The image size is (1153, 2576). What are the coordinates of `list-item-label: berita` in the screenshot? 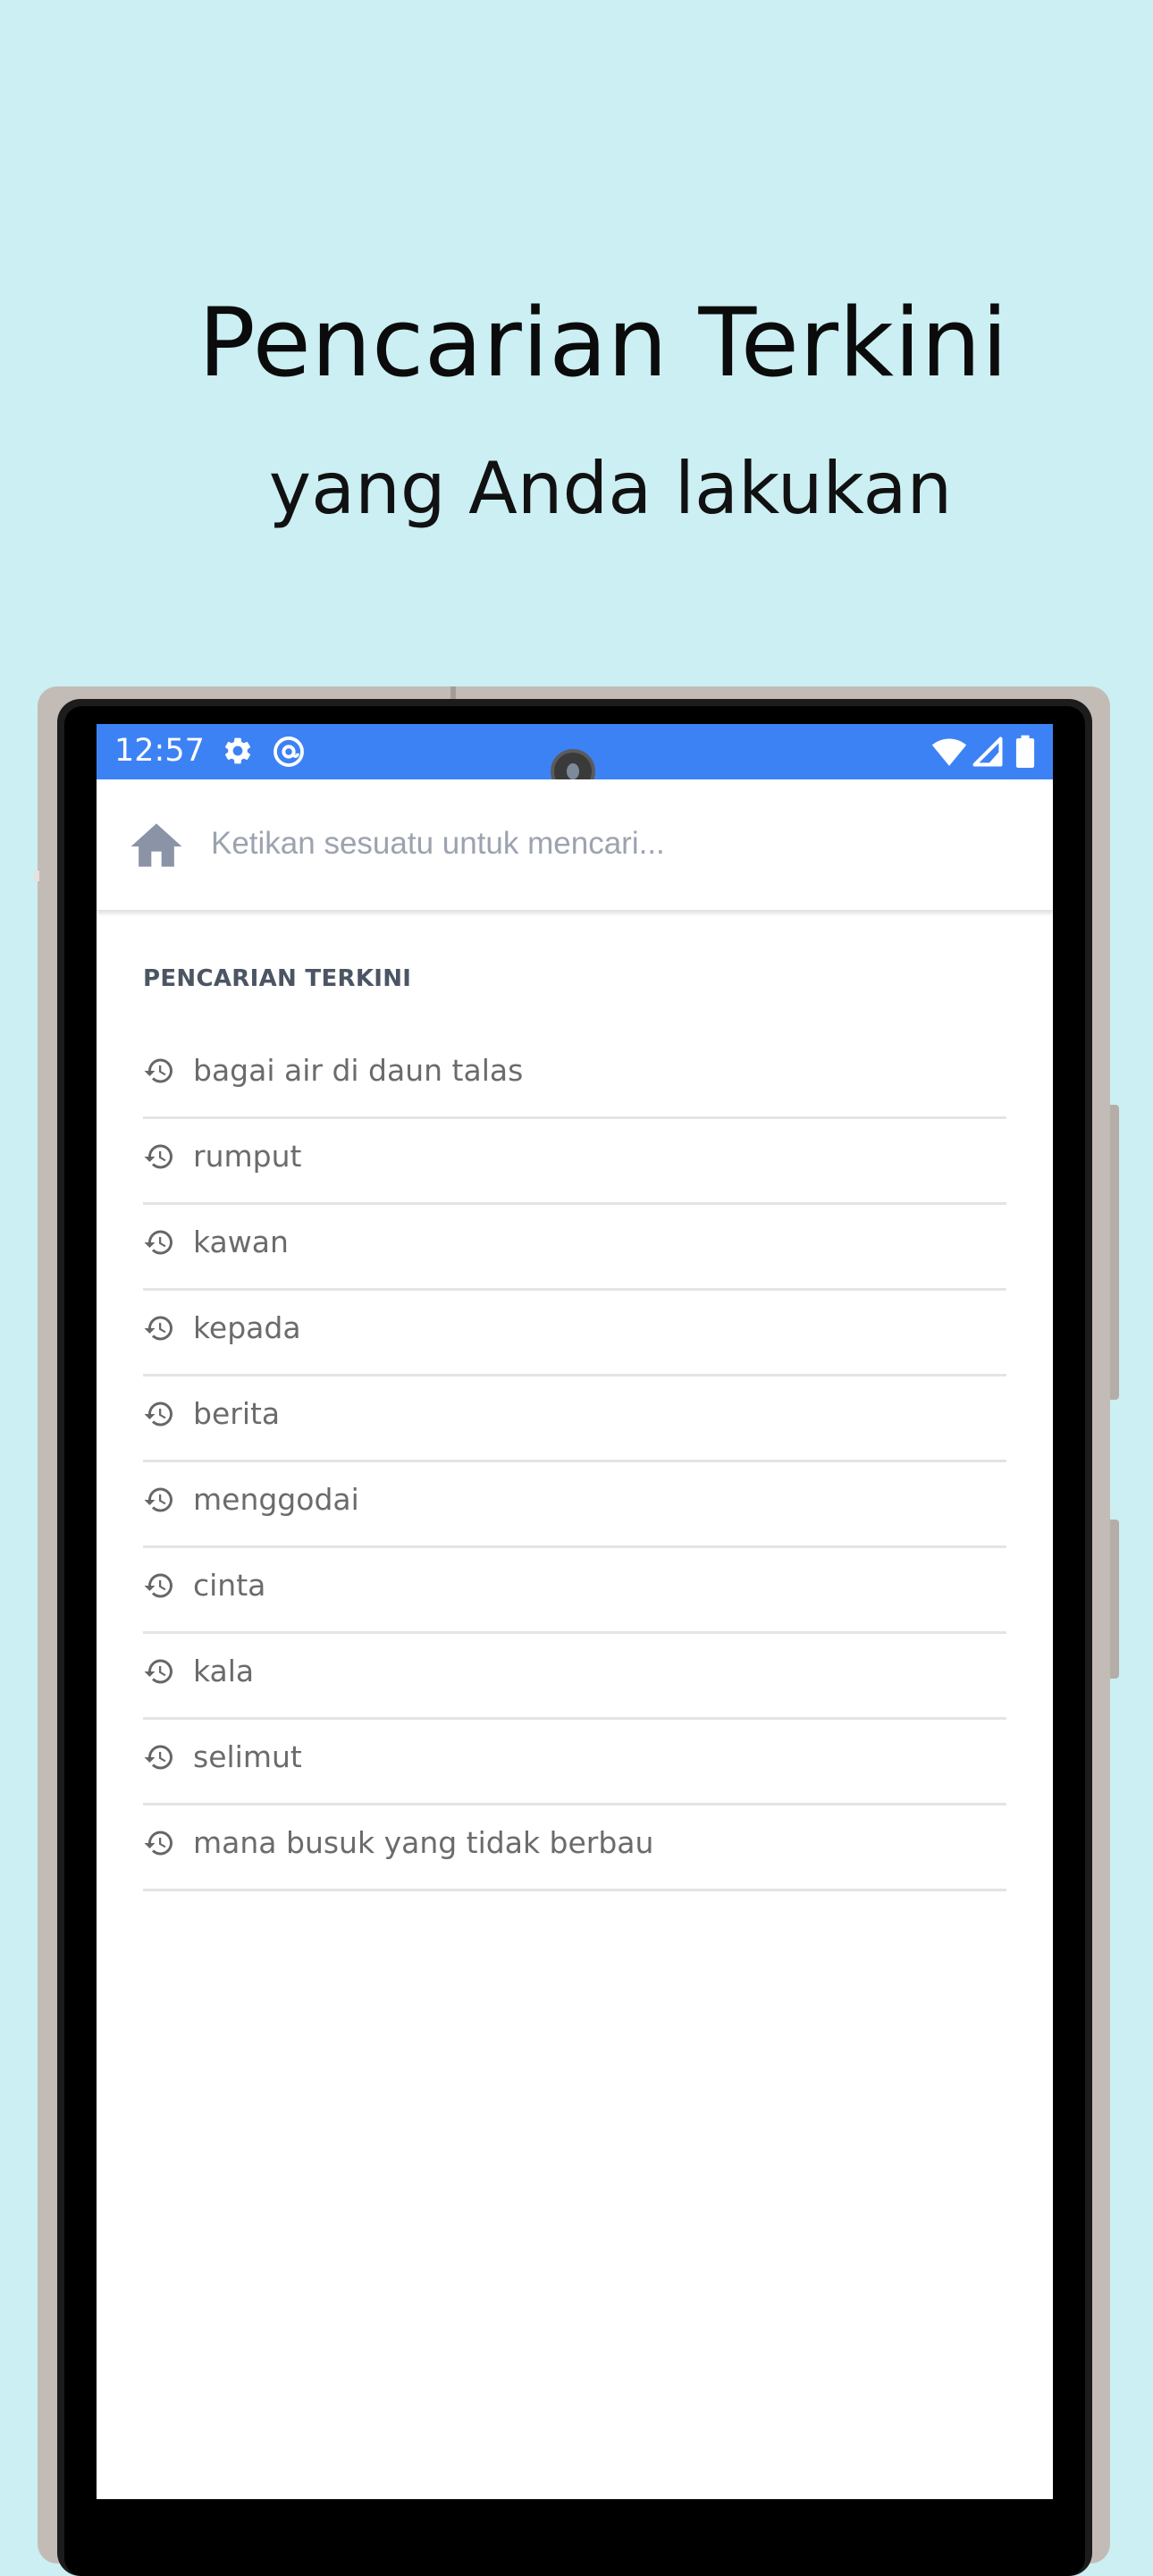 It's located at (237, 1414).